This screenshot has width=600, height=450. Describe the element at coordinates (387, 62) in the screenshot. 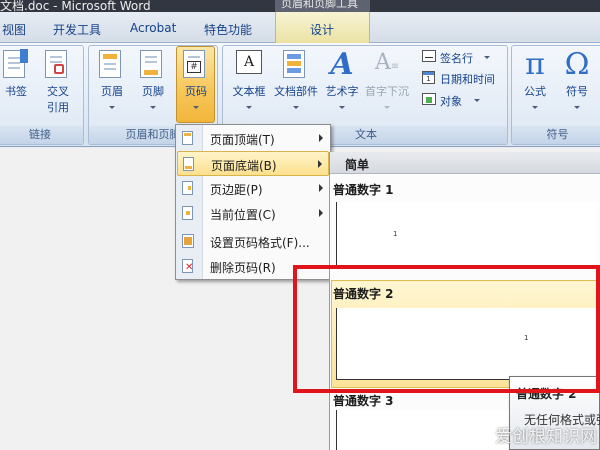

I see `drop-cap-icon: A≡` at that location.